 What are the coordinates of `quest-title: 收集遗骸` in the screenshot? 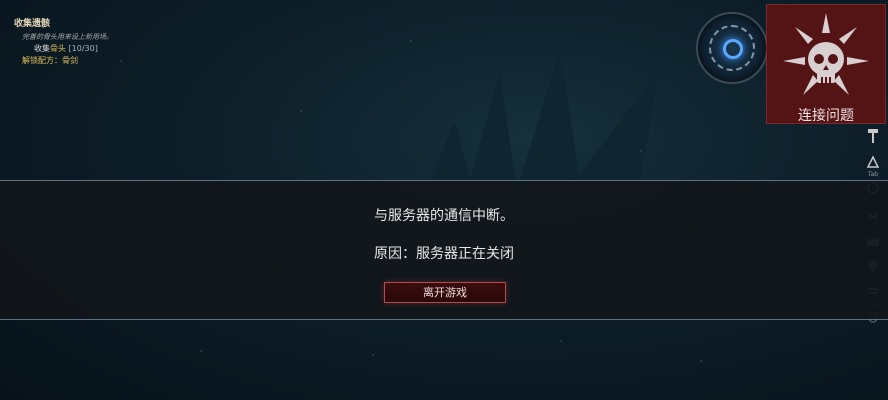 It's located at (32, 24).